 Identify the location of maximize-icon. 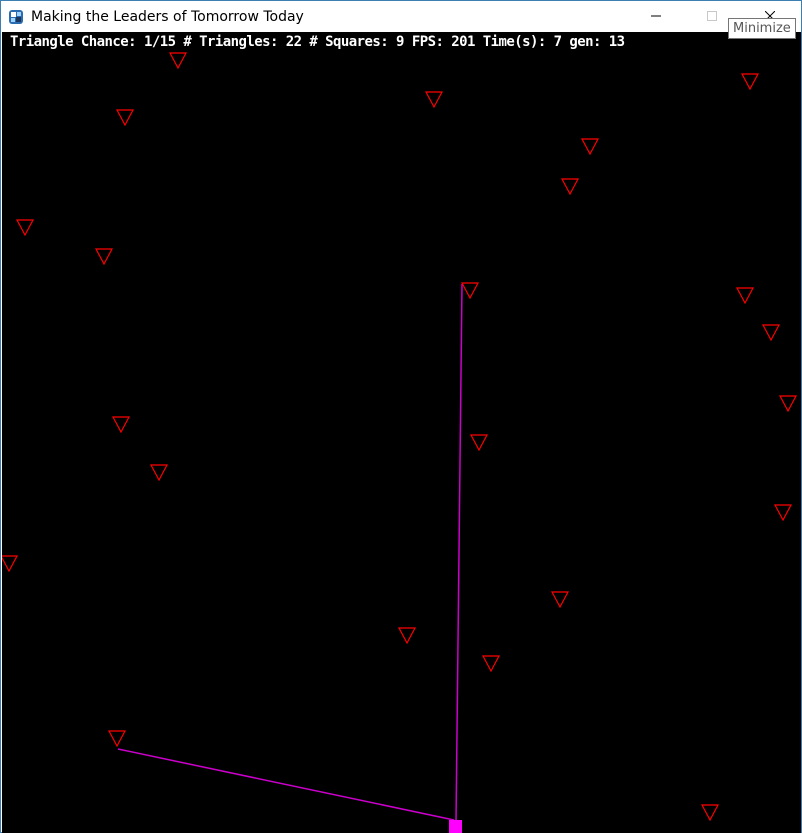
(712, 16).